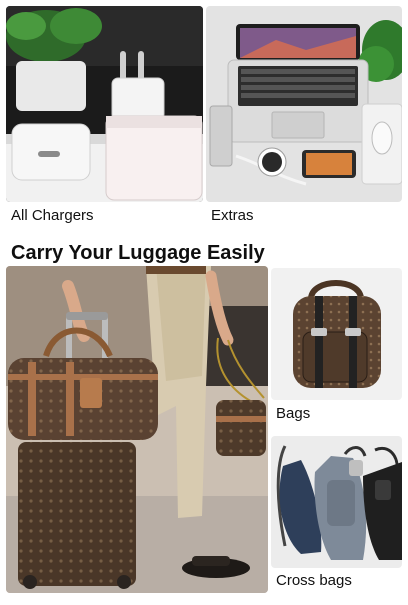  I want to click on cross-bags-tile, so click(336, 502).